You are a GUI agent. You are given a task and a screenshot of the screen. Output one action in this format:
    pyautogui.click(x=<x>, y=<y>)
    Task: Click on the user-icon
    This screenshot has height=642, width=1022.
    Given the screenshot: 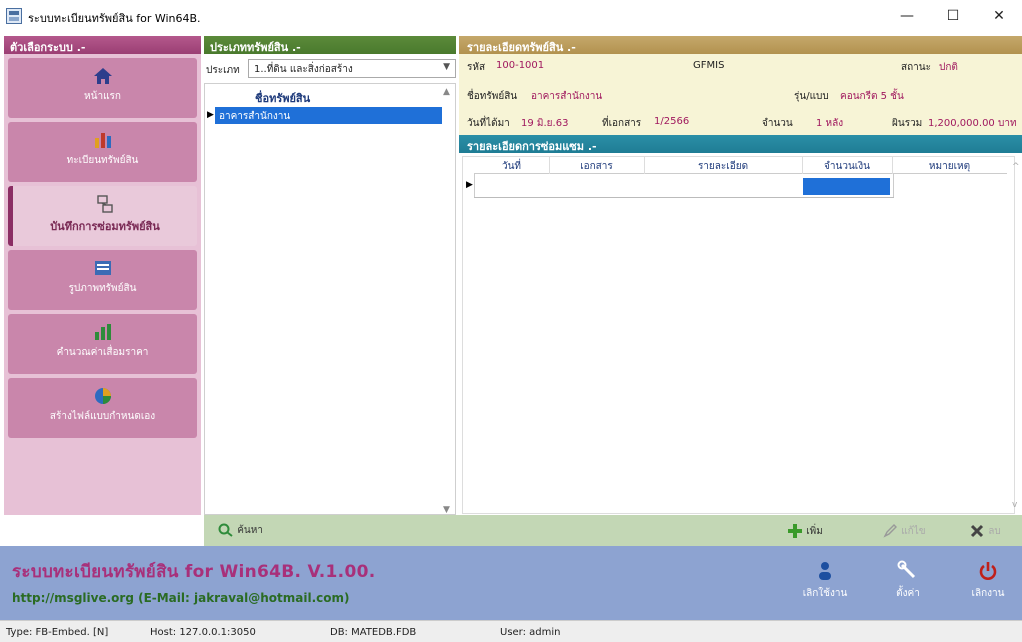 What is the action you would take?
    pyautogui.click(x=825, y=571)
    